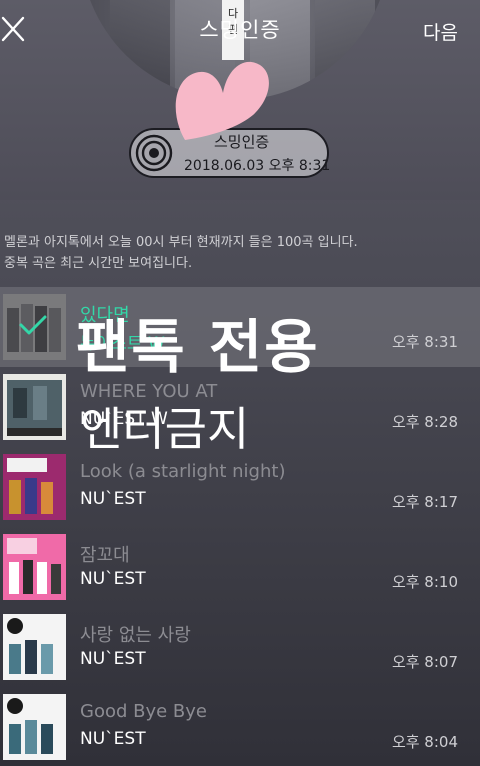 The image size is (480, 766). I want to click on list-item: Look (a starlight night) NU`EST 오후 8:17, so click(240, 487).